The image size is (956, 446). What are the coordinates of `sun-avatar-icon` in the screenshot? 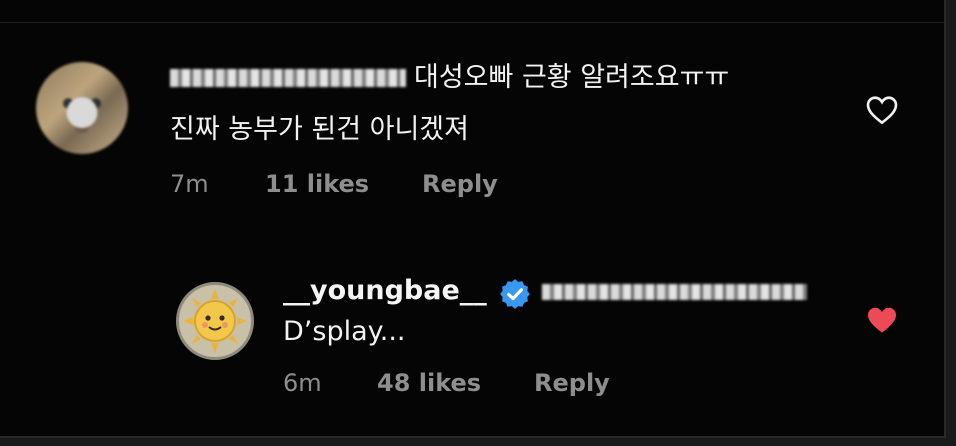 It's located at (215, 321).